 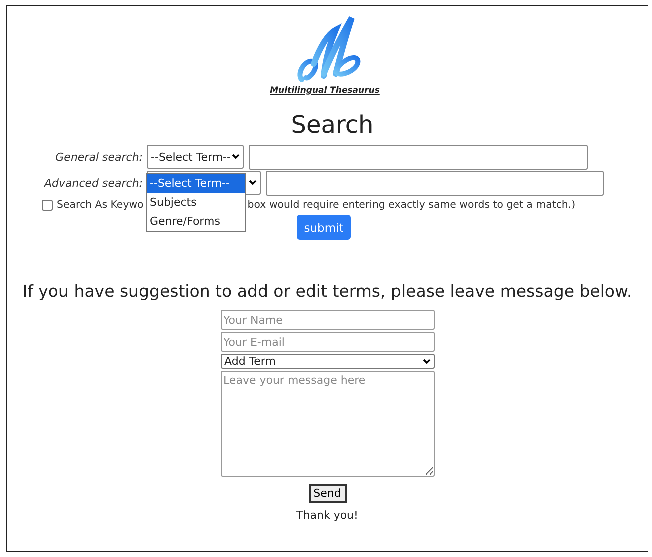 I want to click on field-label: Advanced search:, so click(x=93, y=183).